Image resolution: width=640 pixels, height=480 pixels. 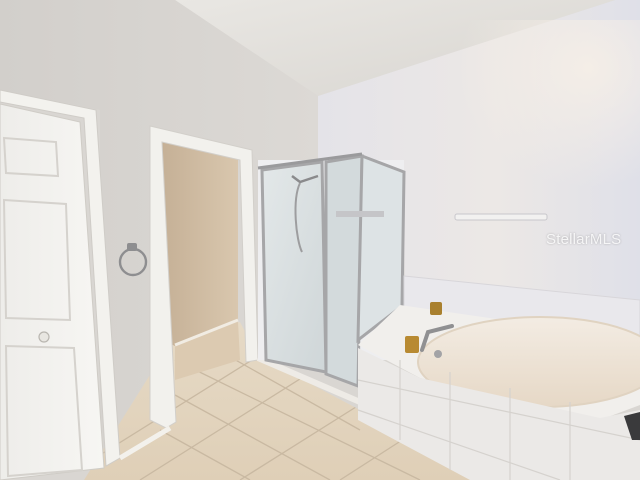 What do you see at coordinates (132, 247) in the screenshot?
I see `towel-ring-mount` at bounding box center [132, 247].